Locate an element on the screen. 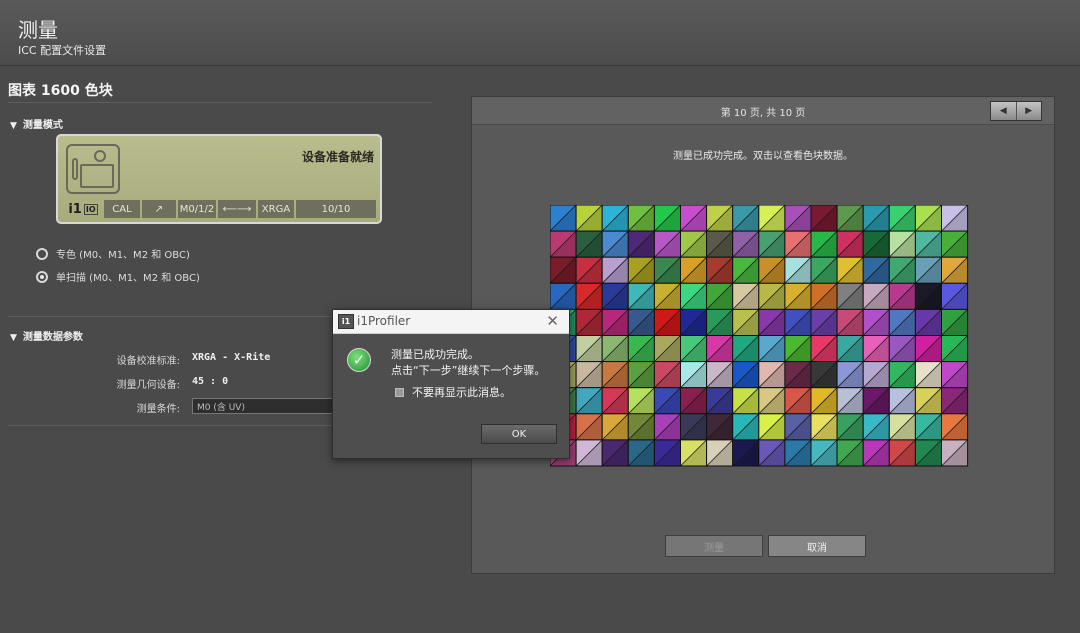 This screenshot has height=633, width=1080. cancel-button: 取消 is located at coordinates (817, 546).